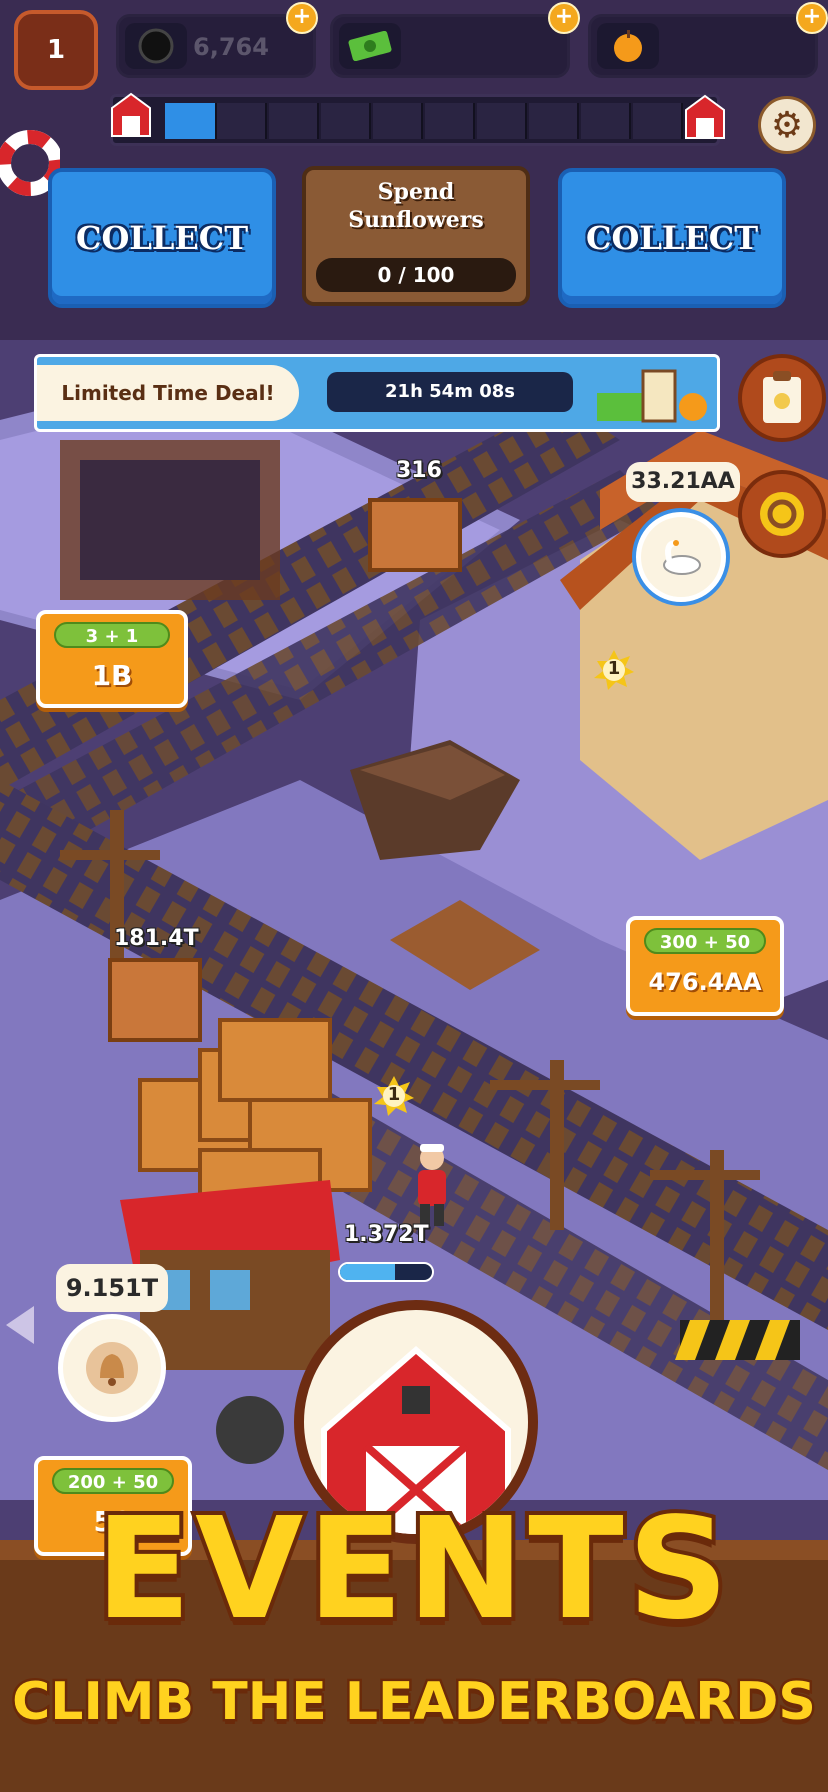 This screenshot has width=828, height=1792. I want to click on limited-time-deal-banner: Limited Time Deal! 21h 54m 08s, so click(377, 393).